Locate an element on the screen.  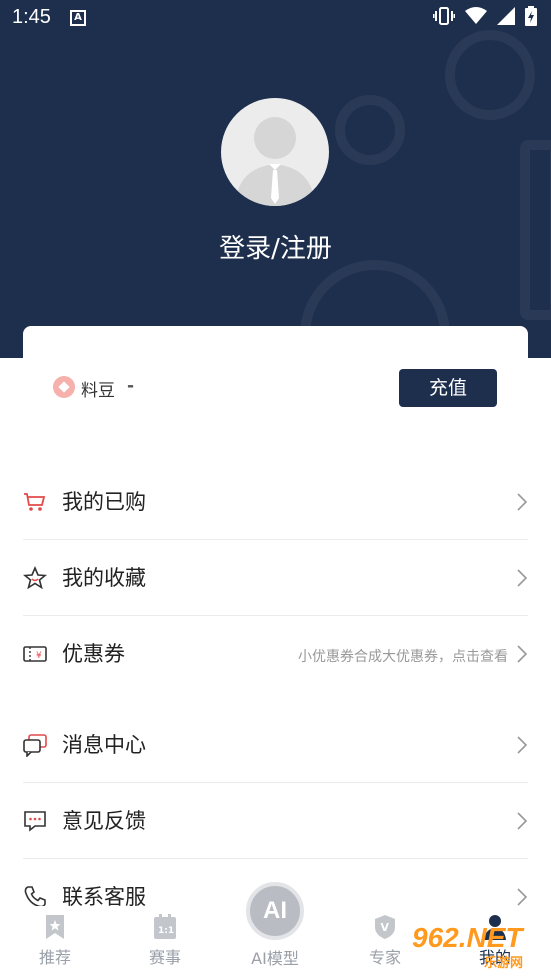
svg-text: 1:1 is located at coordinates (166, 931).